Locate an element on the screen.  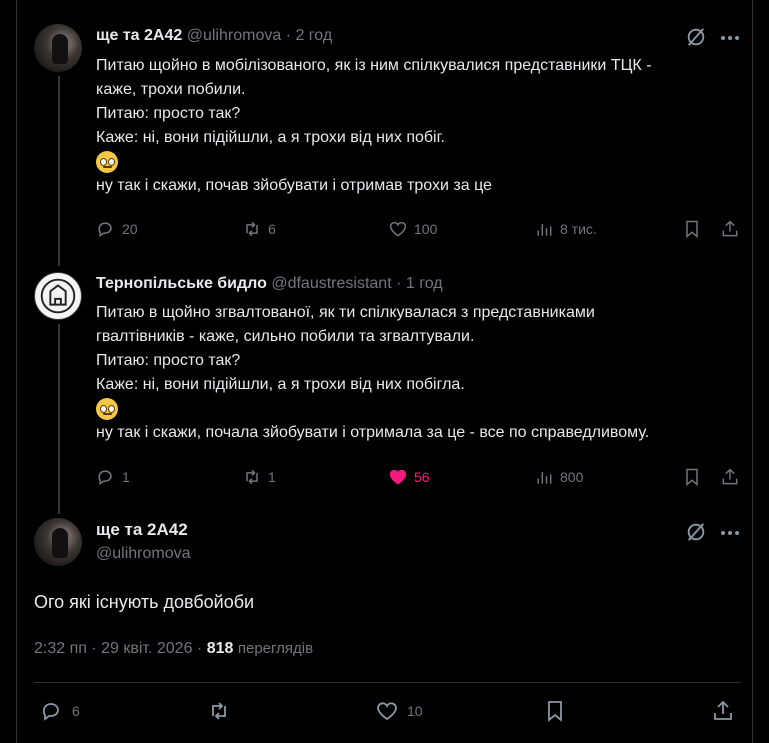
post-time: · 2 год is located at coordinates (309, 35).